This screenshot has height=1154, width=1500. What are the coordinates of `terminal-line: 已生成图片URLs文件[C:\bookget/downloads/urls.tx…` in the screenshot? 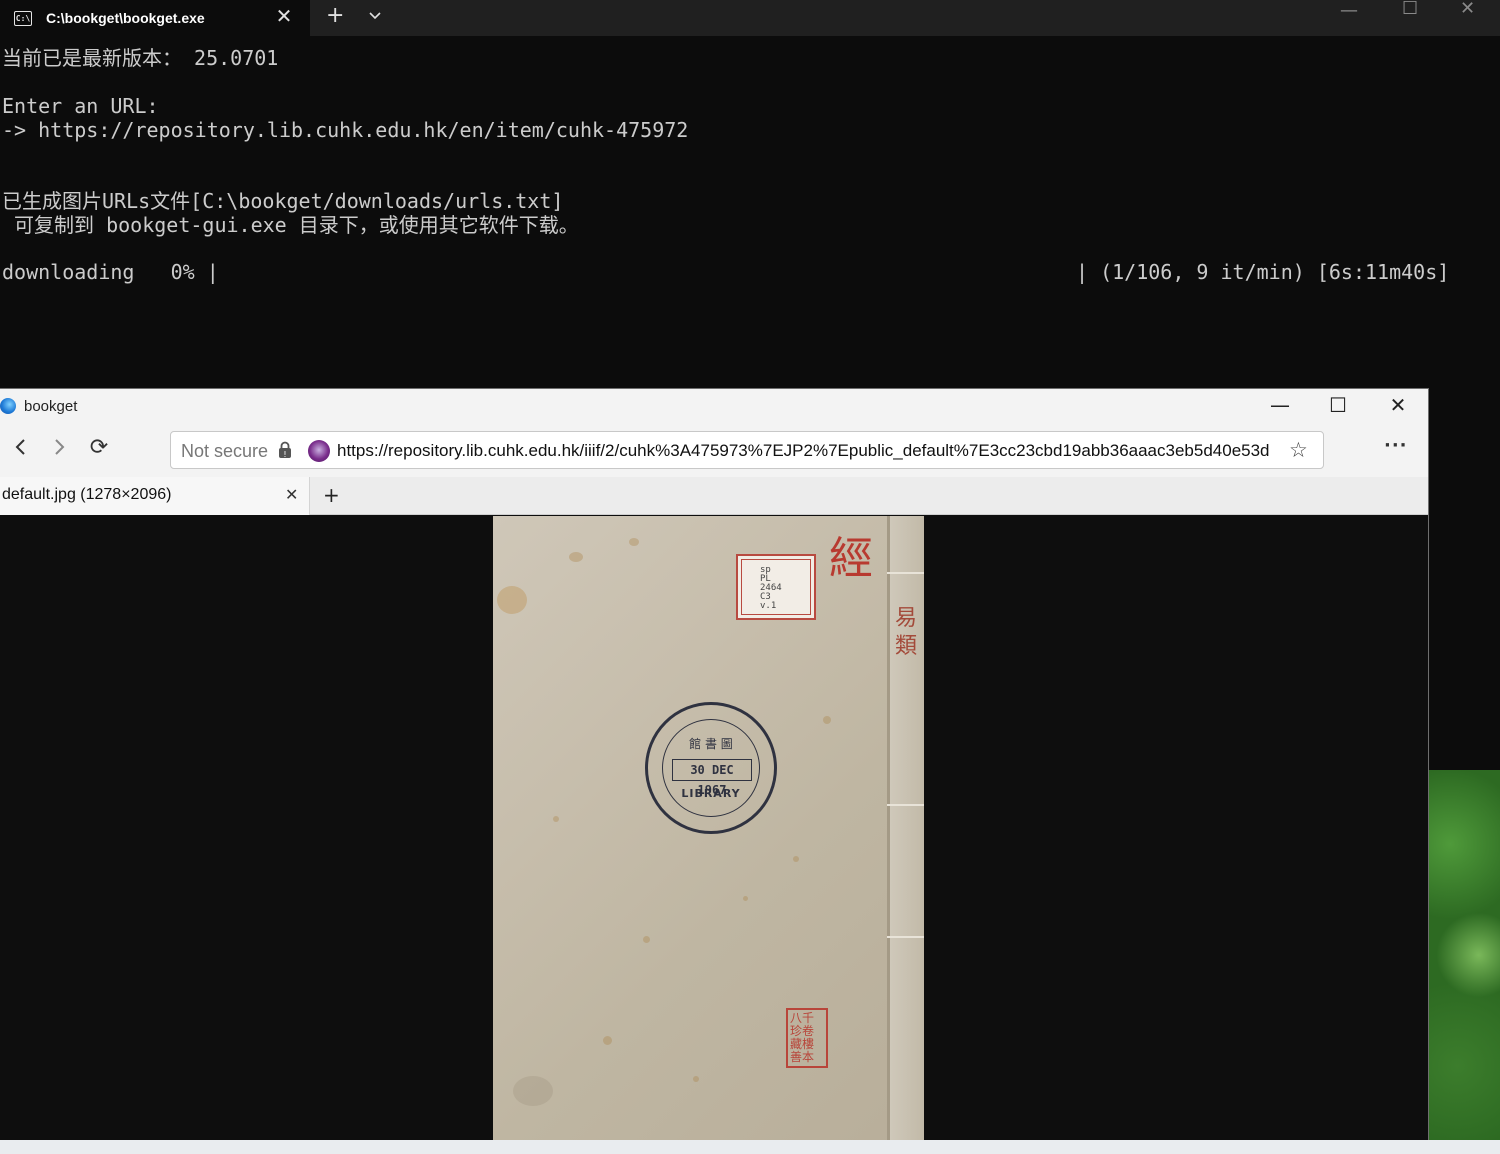 It's located at (283, 201).